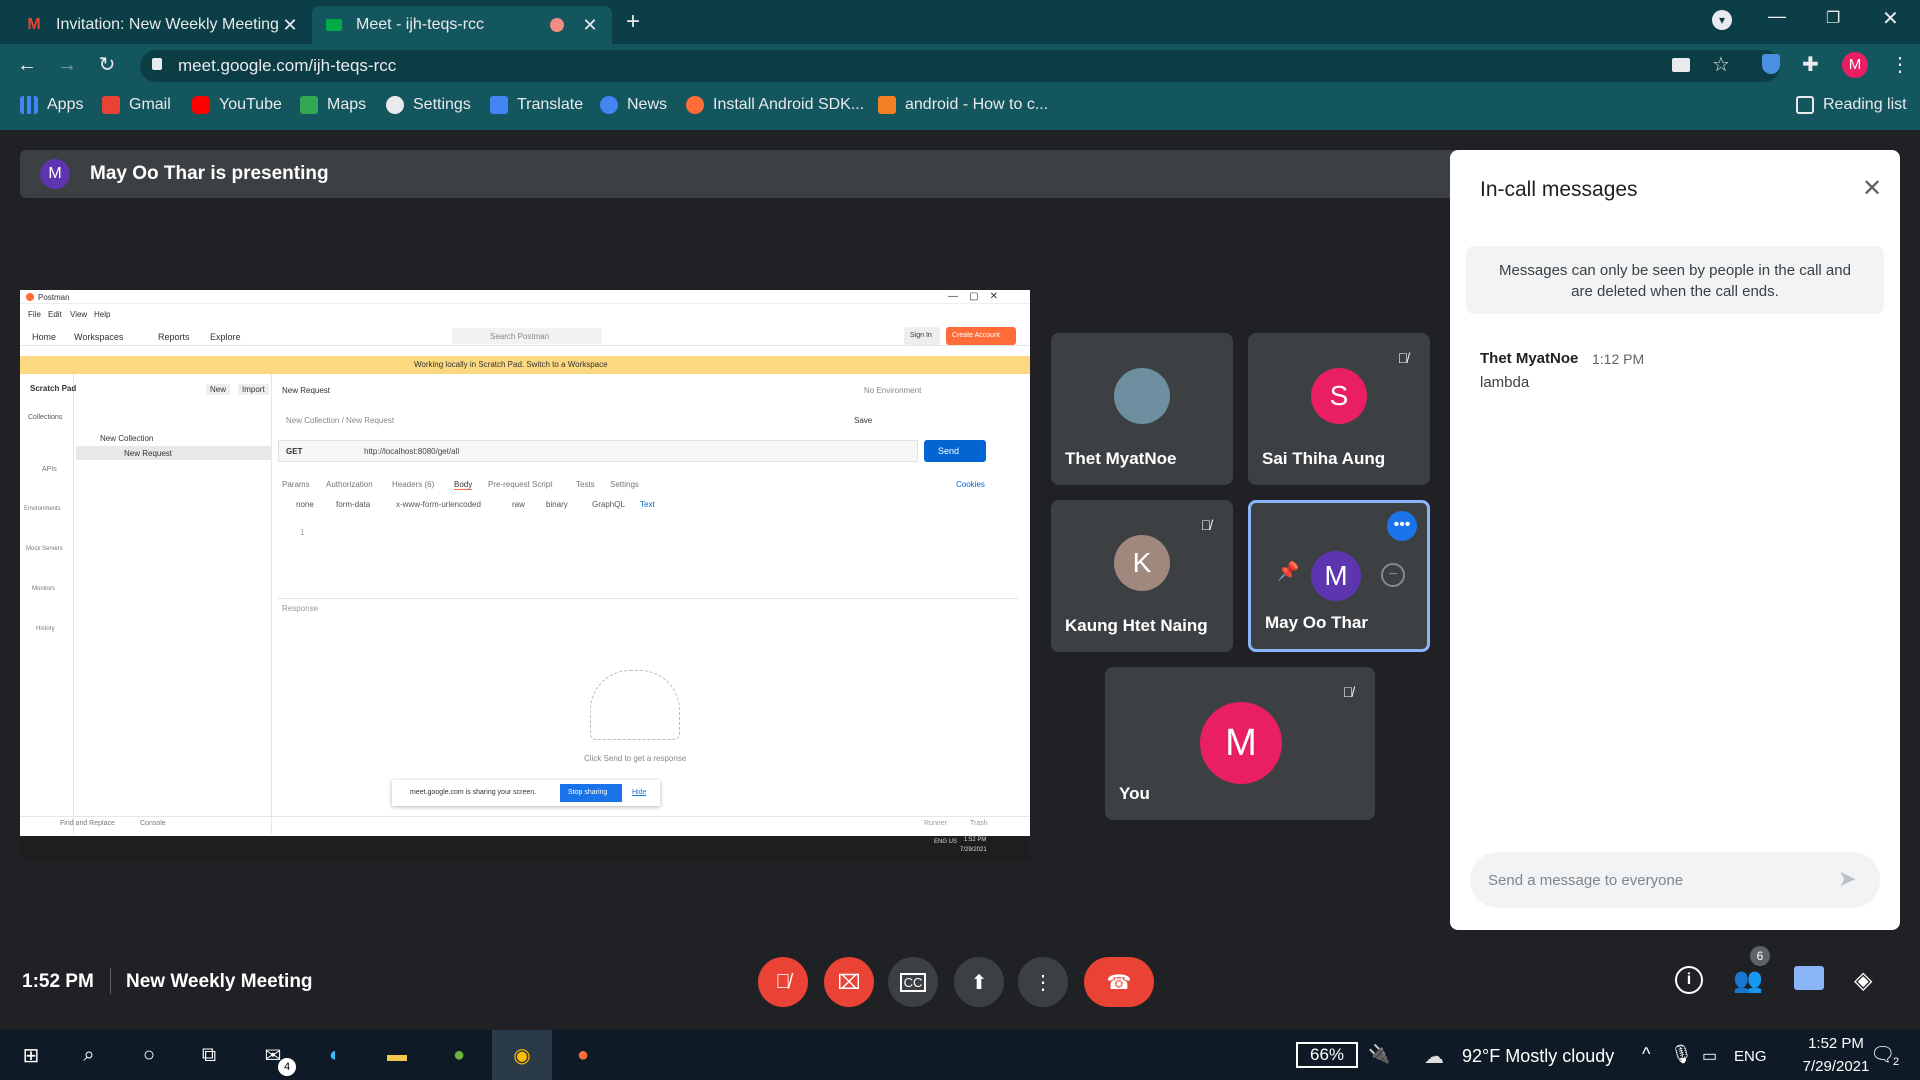 This screenshot has width=1920, height=1080. What do you see at coordinates (1771, 64) in the screenshot?
I see `extension-shield-icon` at bounding box center [1771, 64].